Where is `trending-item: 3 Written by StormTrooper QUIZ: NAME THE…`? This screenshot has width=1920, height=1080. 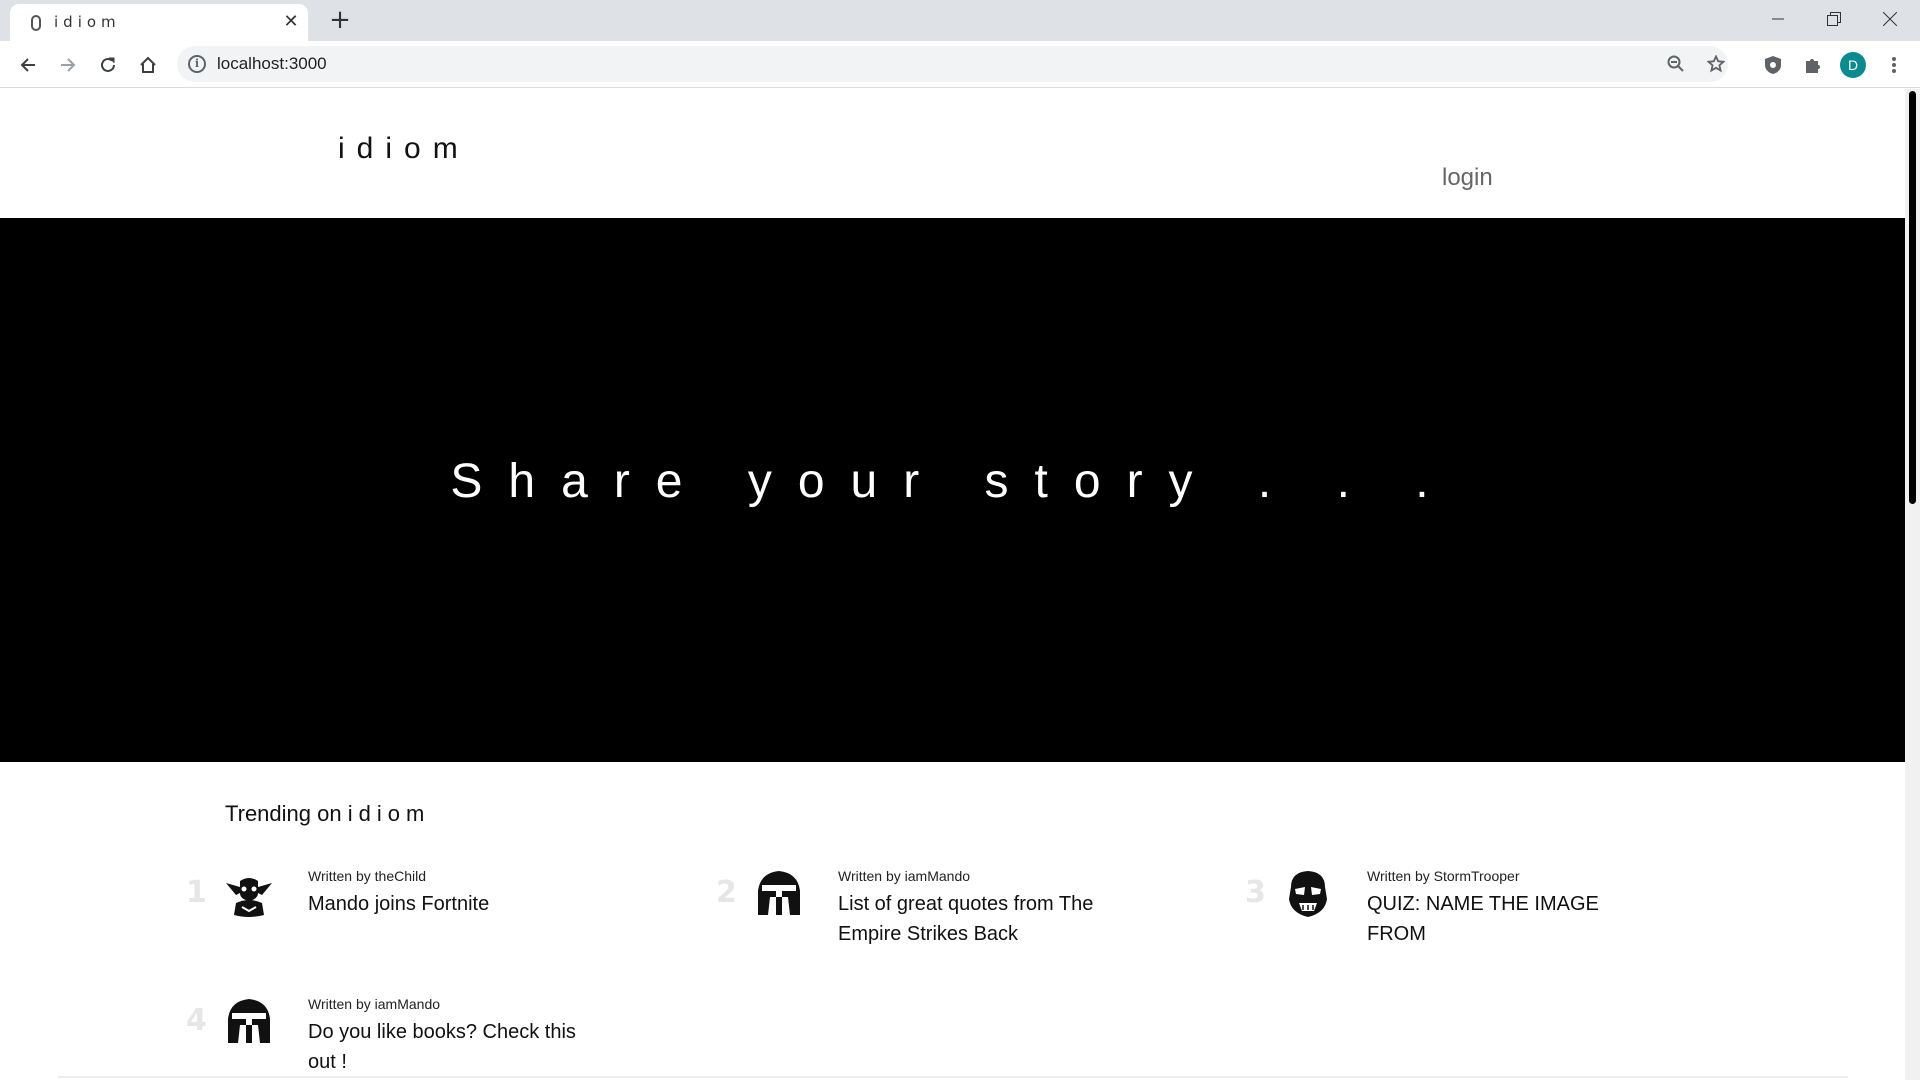 trending-item: 3 Written by StormTrooper QUIZ: NAME THE… is located at coordinates (1505, 918).